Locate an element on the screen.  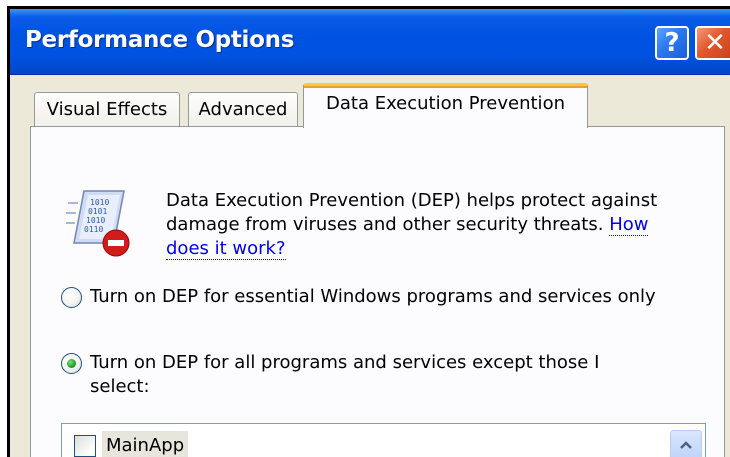
help-icon: ? is located at coordinates (672, 43).